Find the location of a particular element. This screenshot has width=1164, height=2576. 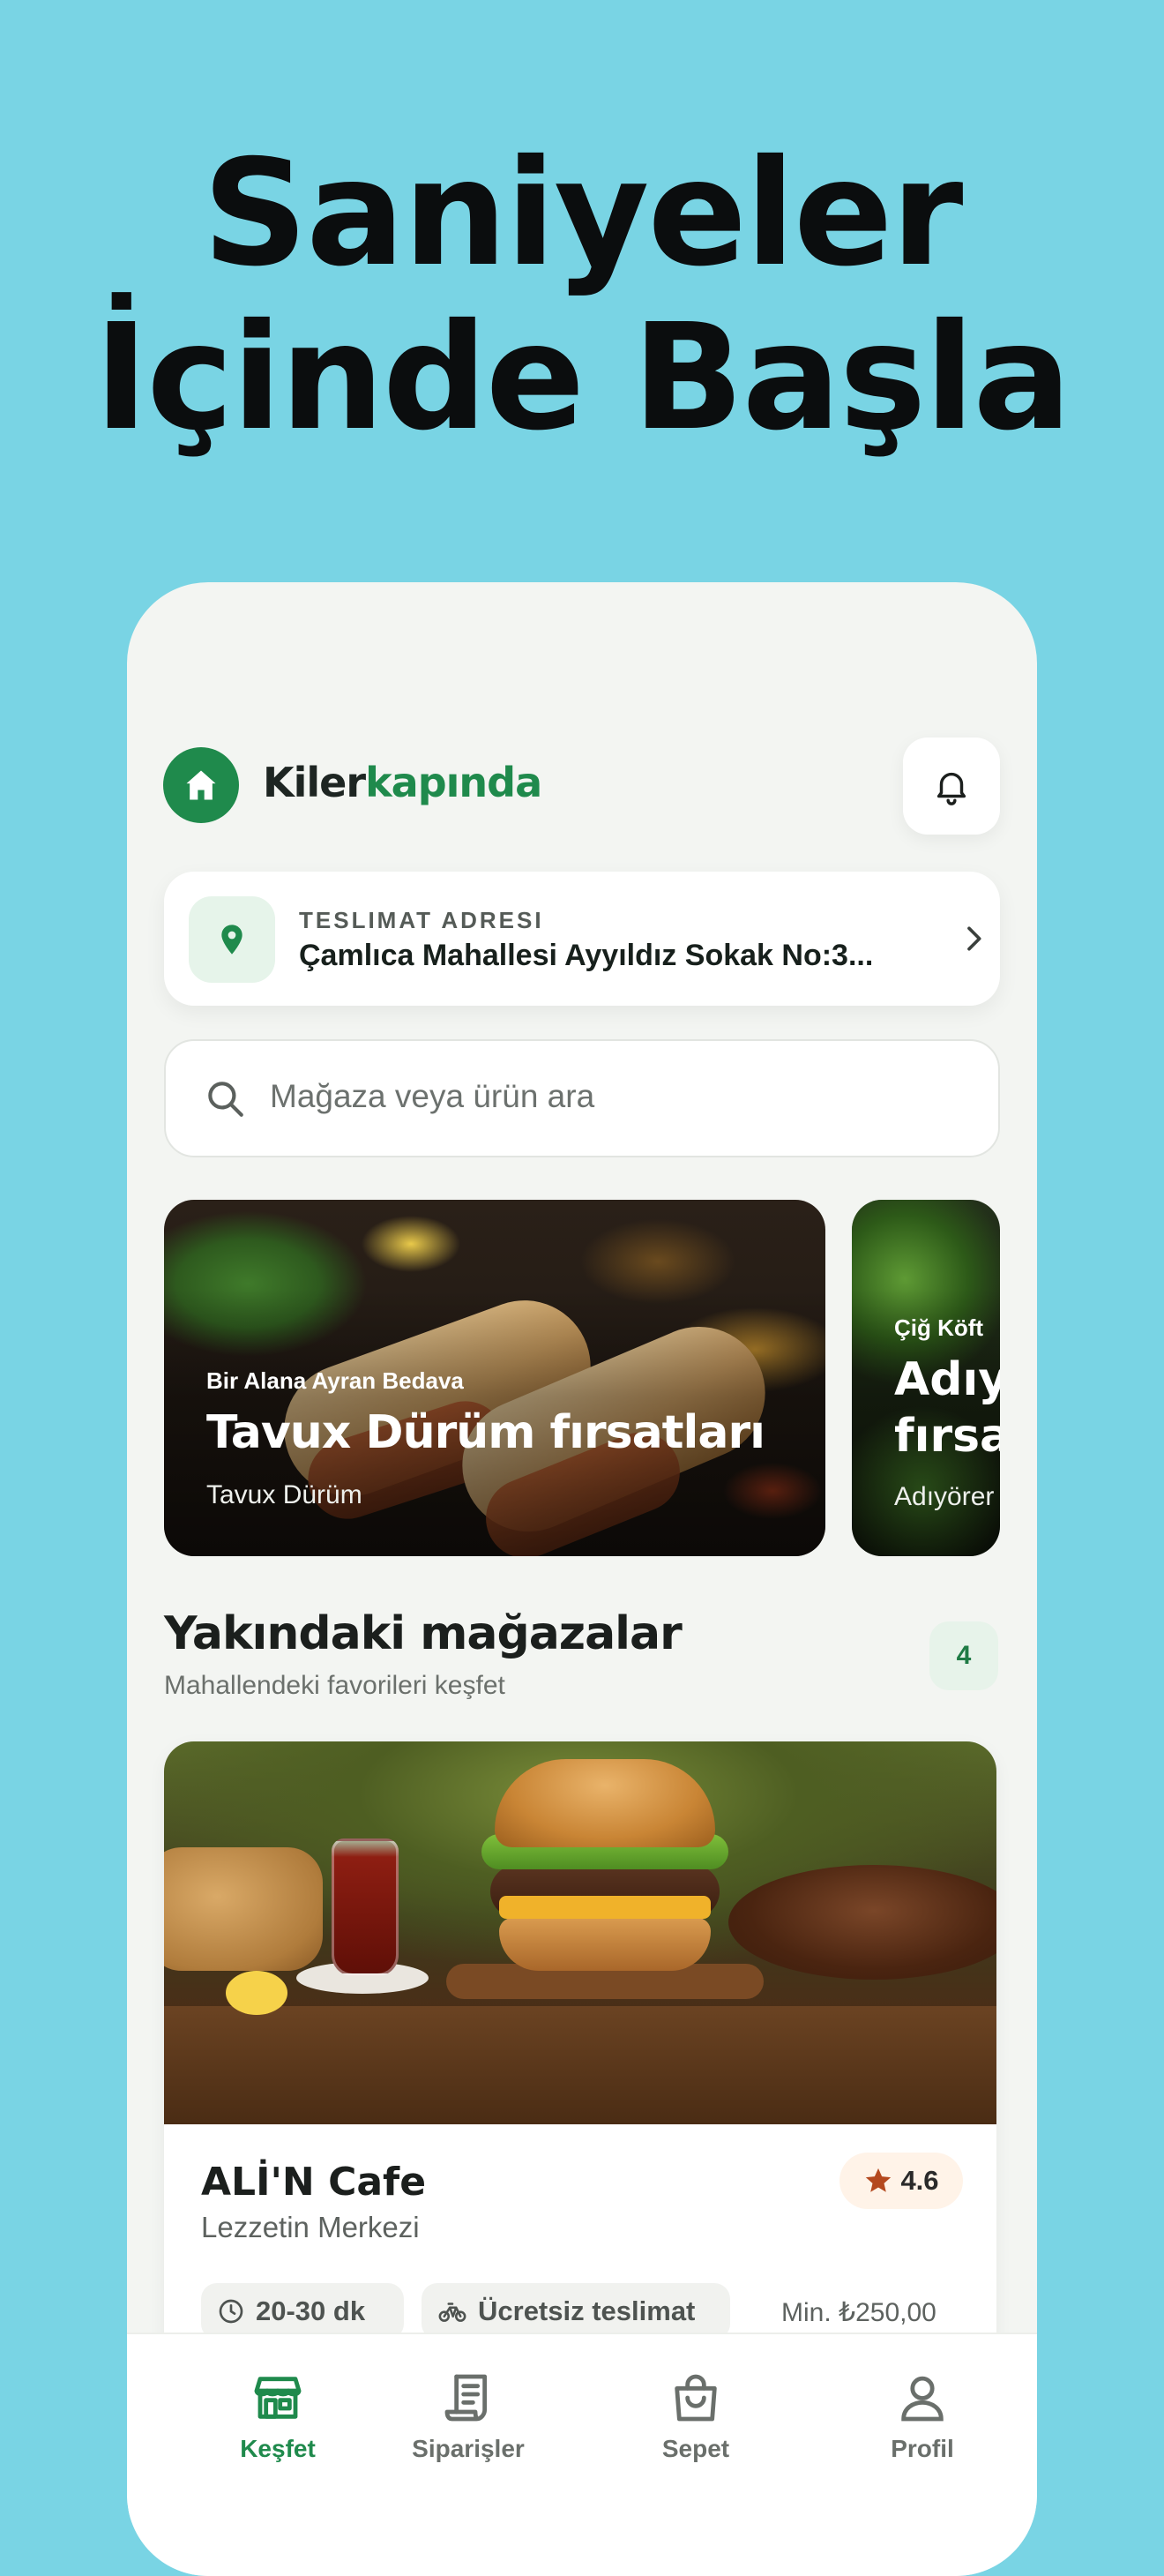

promo-banner-2-title-line1: Adıy is located at coordinates (947, 1380).